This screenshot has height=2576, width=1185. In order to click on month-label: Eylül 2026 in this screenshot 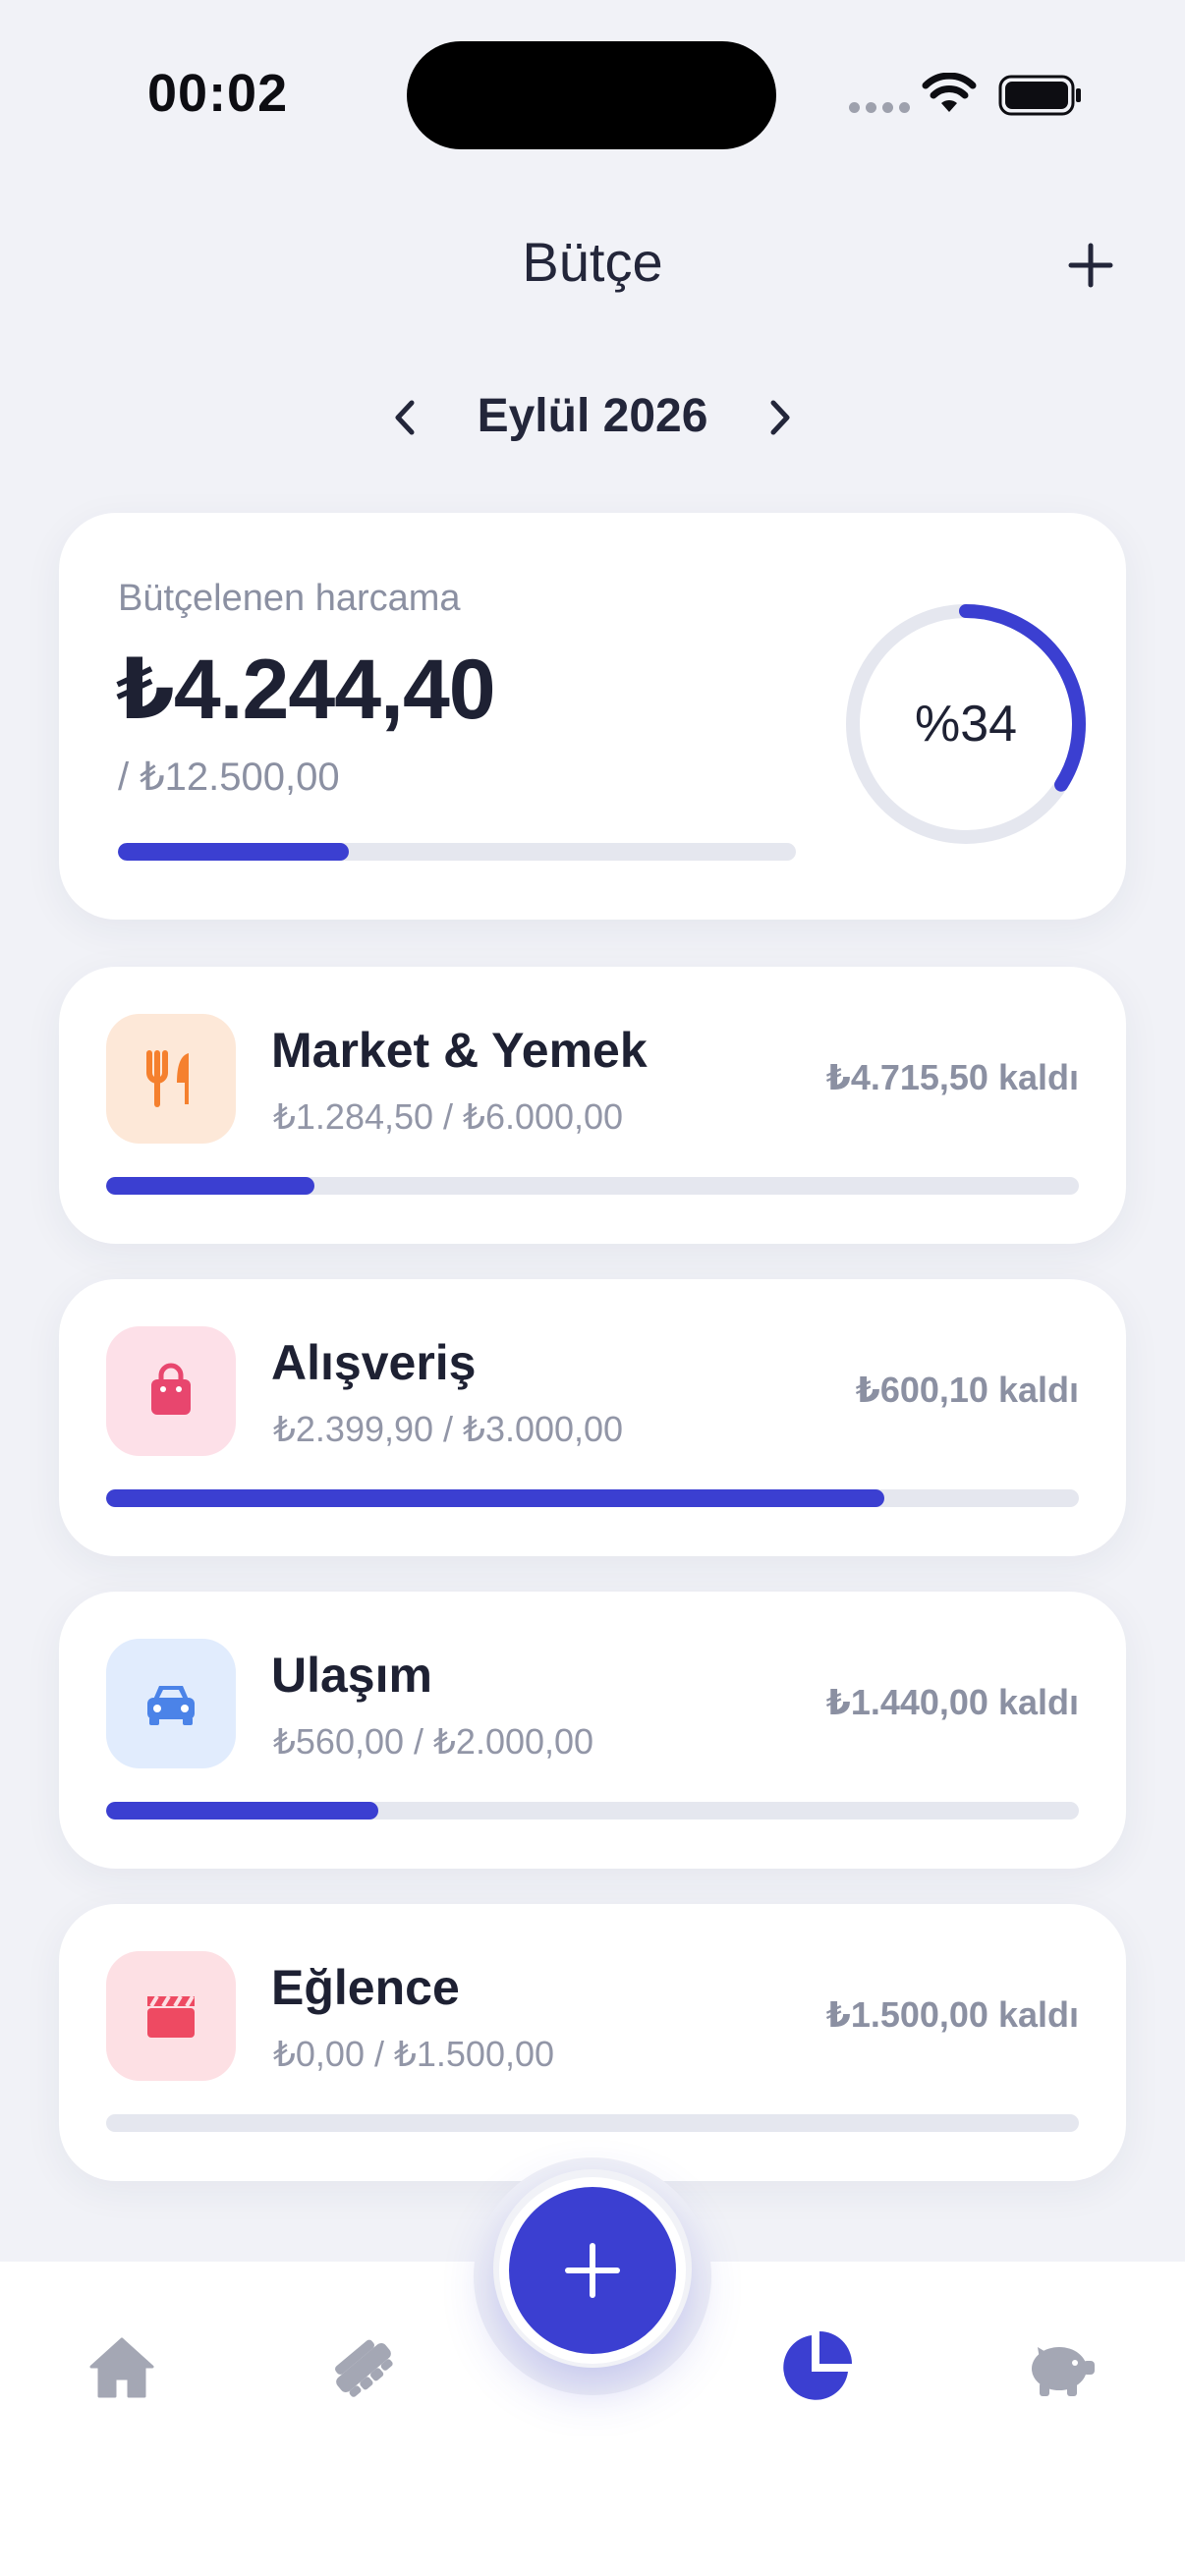, I will do `click(592, 416)`.